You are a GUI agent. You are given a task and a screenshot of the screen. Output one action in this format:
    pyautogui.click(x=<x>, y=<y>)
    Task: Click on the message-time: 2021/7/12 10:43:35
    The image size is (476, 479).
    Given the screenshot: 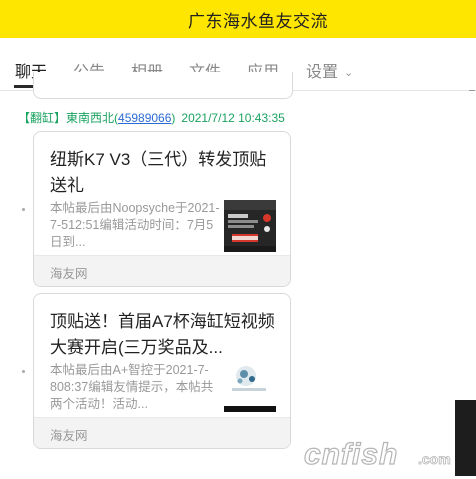 What is the action you would take?
    pyautogui.click(x=233, y=118)
    